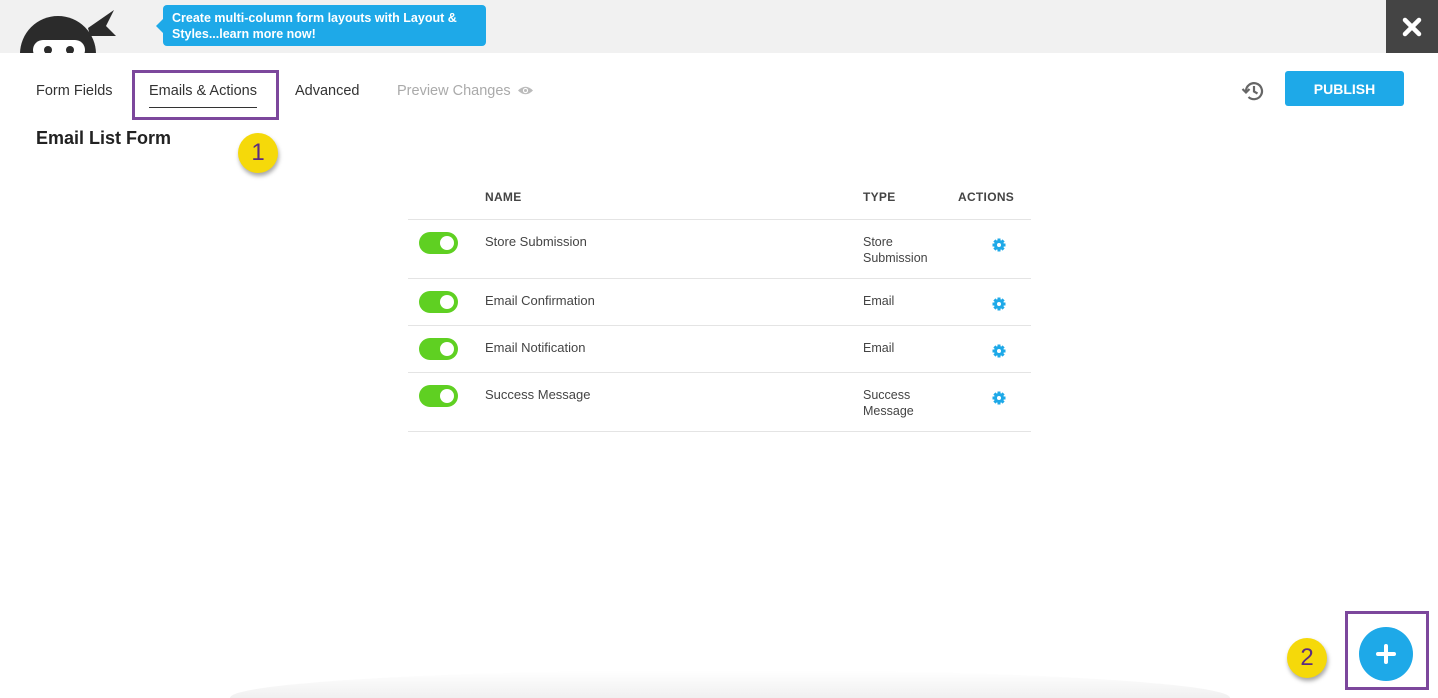  Describe the element at coordinates (879, 197) in the screenshot. I see `column-header-type: TYPE` at that location.